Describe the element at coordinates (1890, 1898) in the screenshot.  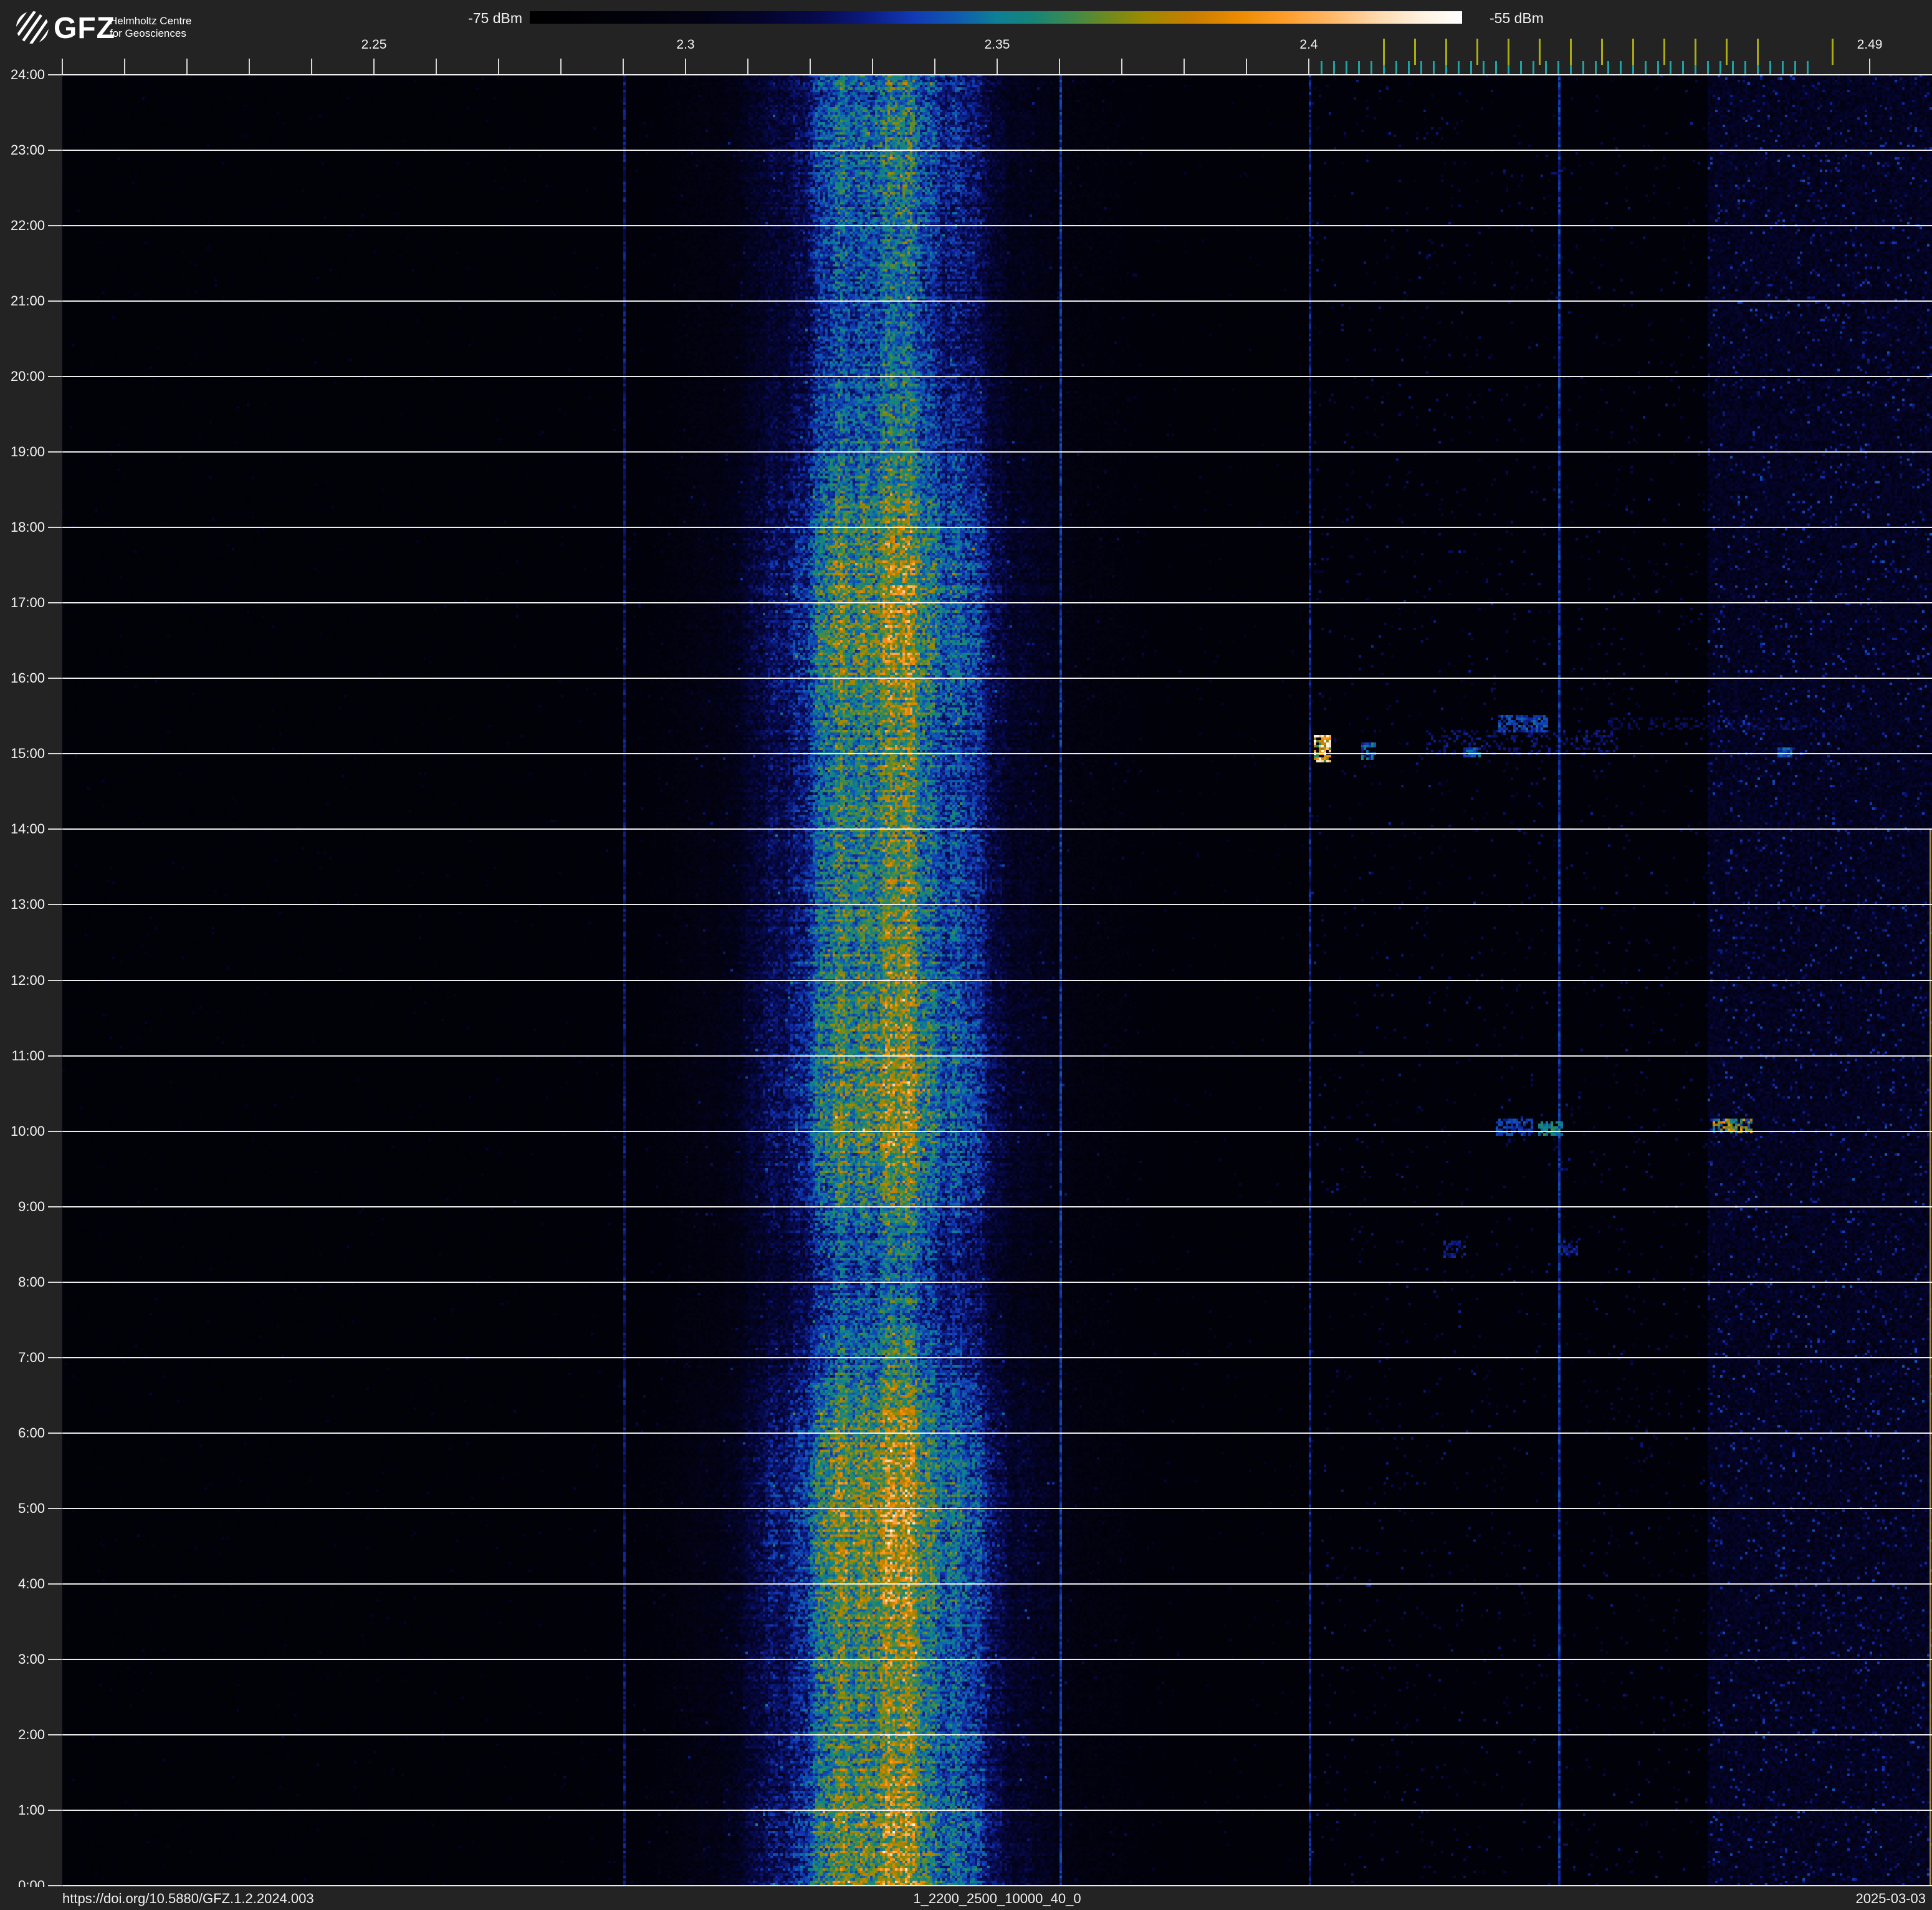
I see `date-label: 2025-03-03` at that location.